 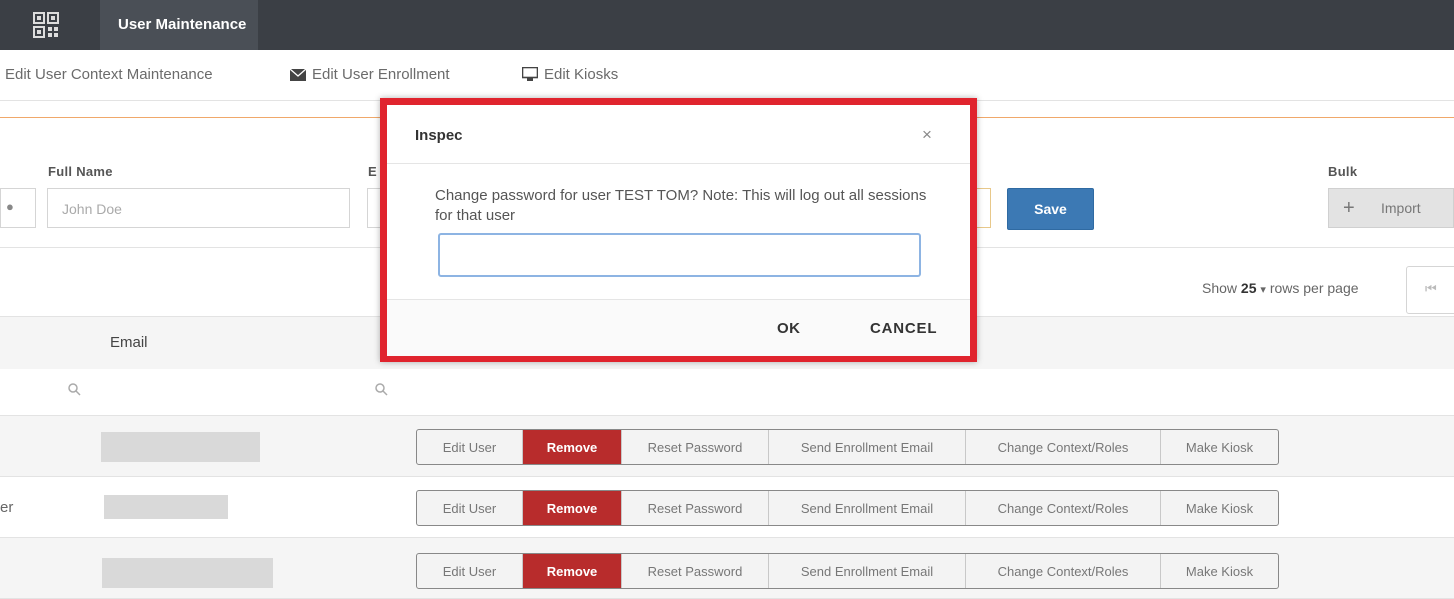 What do you see at coordinates (789, 328) in the screenshot?
I see `ok-button: OK` at bounding box center [789, 328].